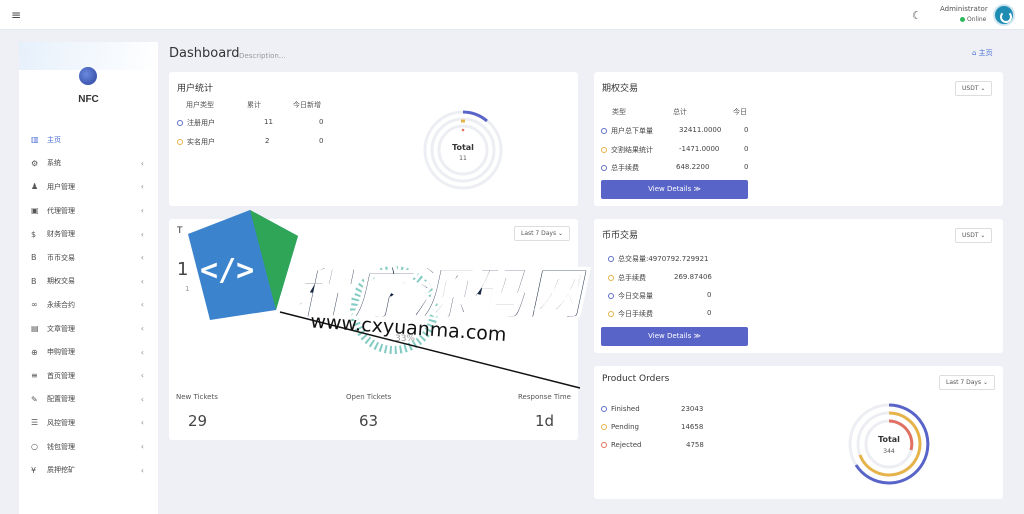  I want to click on currency-select-value: USDT, so click(970, 88).